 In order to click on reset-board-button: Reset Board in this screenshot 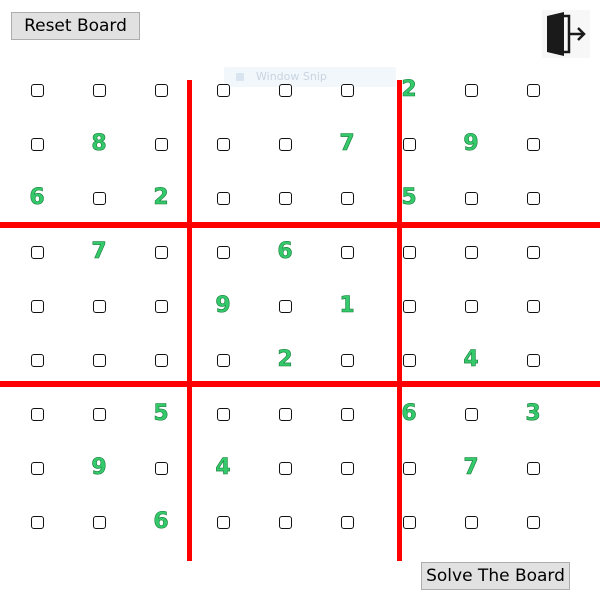, I will do `click(75, 26)`.